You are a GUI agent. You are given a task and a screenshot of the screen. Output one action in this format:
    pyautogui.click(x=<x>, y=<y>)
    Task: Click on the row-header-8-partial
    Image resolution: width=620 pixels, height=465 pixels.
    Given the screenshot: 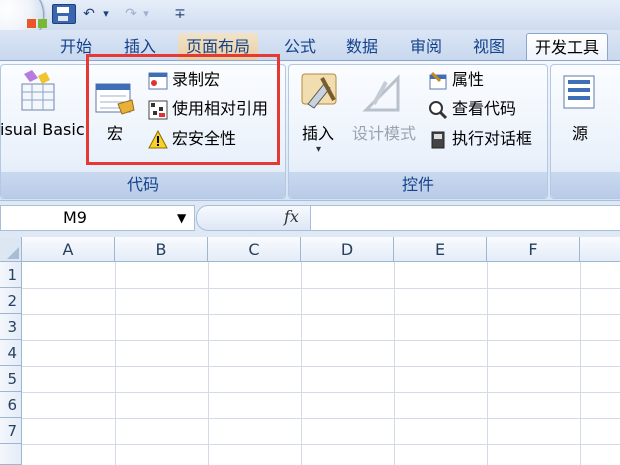 What is the action you would take?
    pyautogui.click(x=11, y=454)
    